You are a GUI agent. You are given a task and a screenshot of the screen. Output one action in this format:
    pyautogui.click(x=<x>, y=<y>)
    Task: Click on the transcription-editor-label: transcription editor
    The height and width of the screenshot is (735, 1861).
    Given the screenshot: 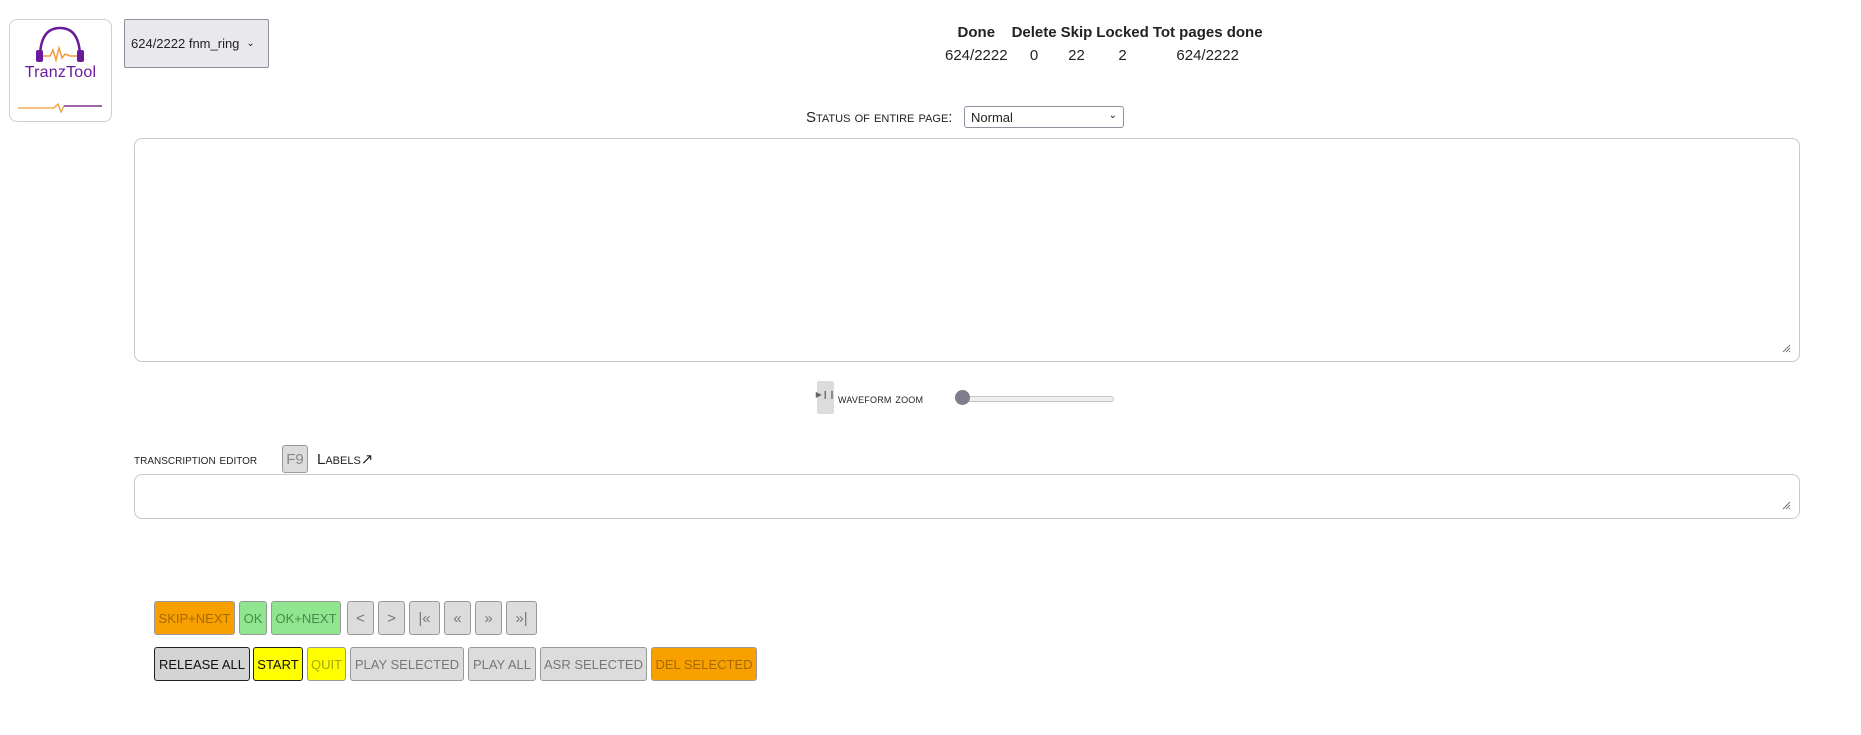 What is the action you would take?
    pyautogui.click(x=196, y=459)
    